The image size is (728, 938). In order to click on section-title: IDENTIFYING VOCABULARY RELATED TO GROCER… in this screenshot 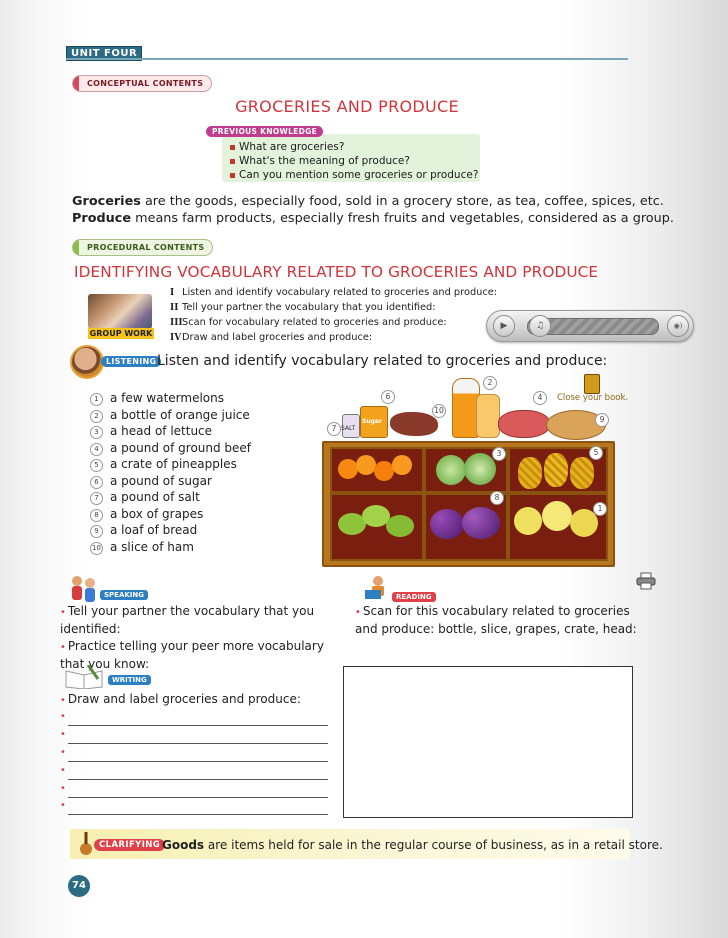, I will do `click(336, 272)`.